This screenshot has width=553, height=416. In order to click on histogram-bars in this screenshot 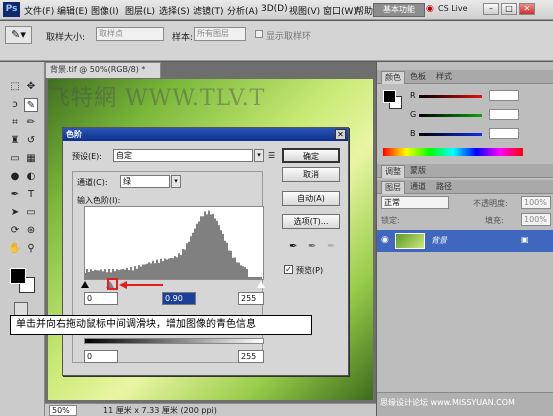, I will do `click(173, 244)`.